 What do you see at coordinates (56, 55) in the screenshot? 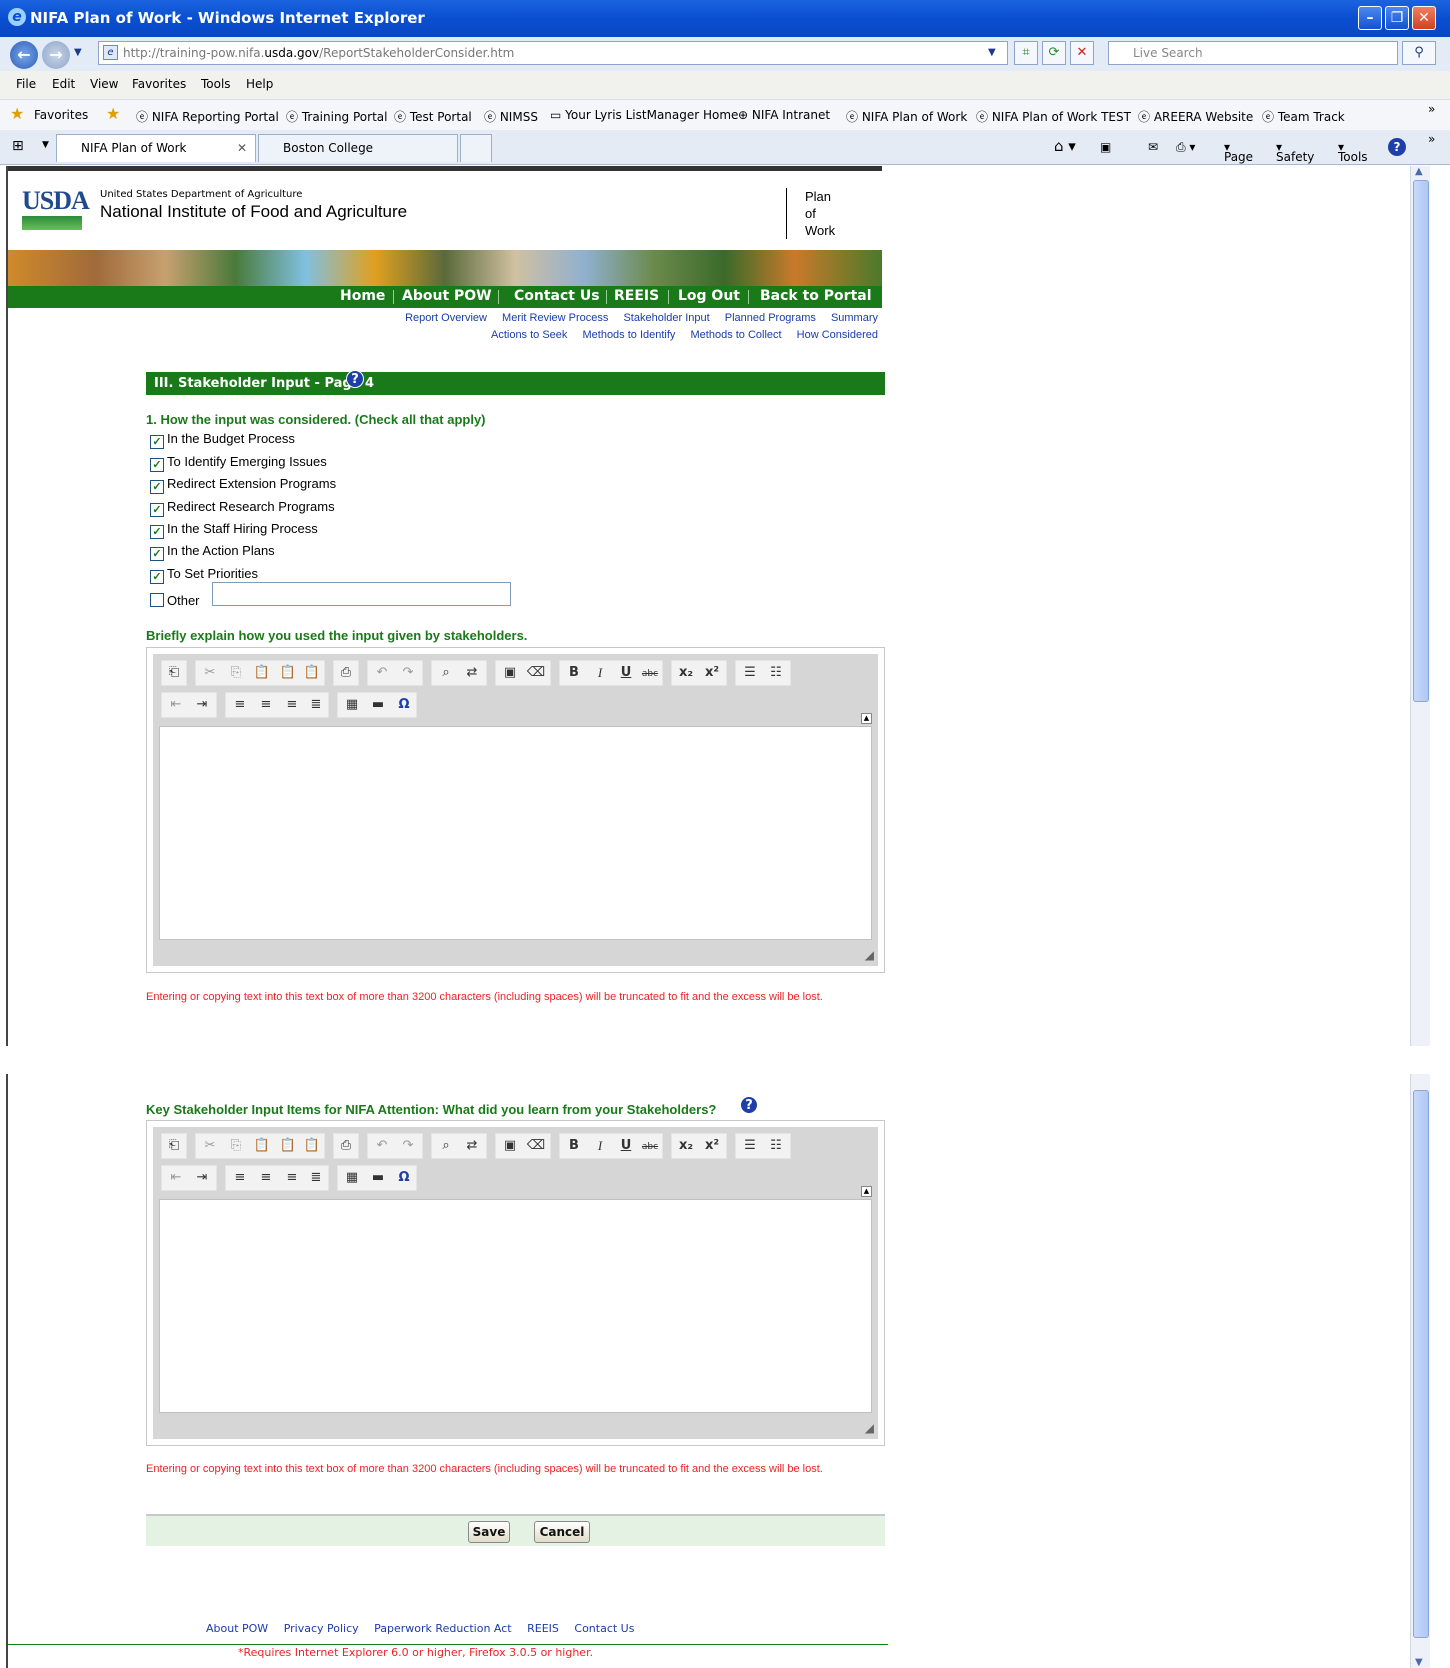
I see `forward-button: →` at bounding box center [56, 55].